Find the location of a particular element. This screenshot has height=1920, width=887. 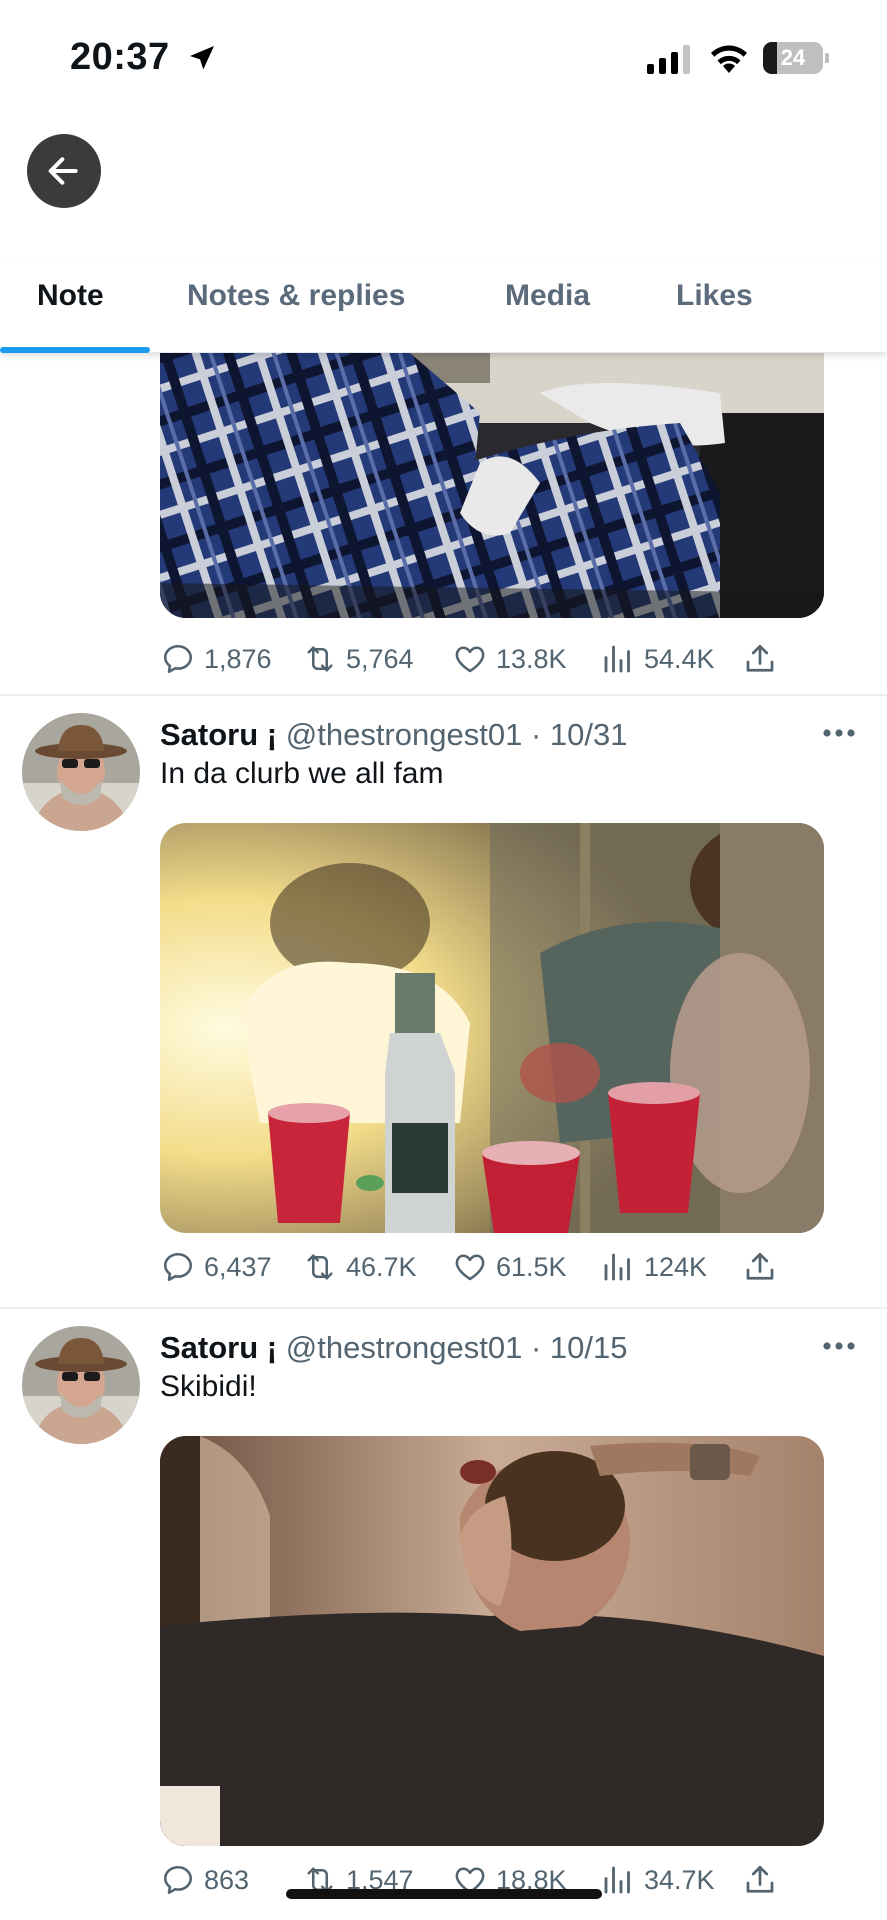

repost-count: 46.7K is located at coordinates (381, 1266).